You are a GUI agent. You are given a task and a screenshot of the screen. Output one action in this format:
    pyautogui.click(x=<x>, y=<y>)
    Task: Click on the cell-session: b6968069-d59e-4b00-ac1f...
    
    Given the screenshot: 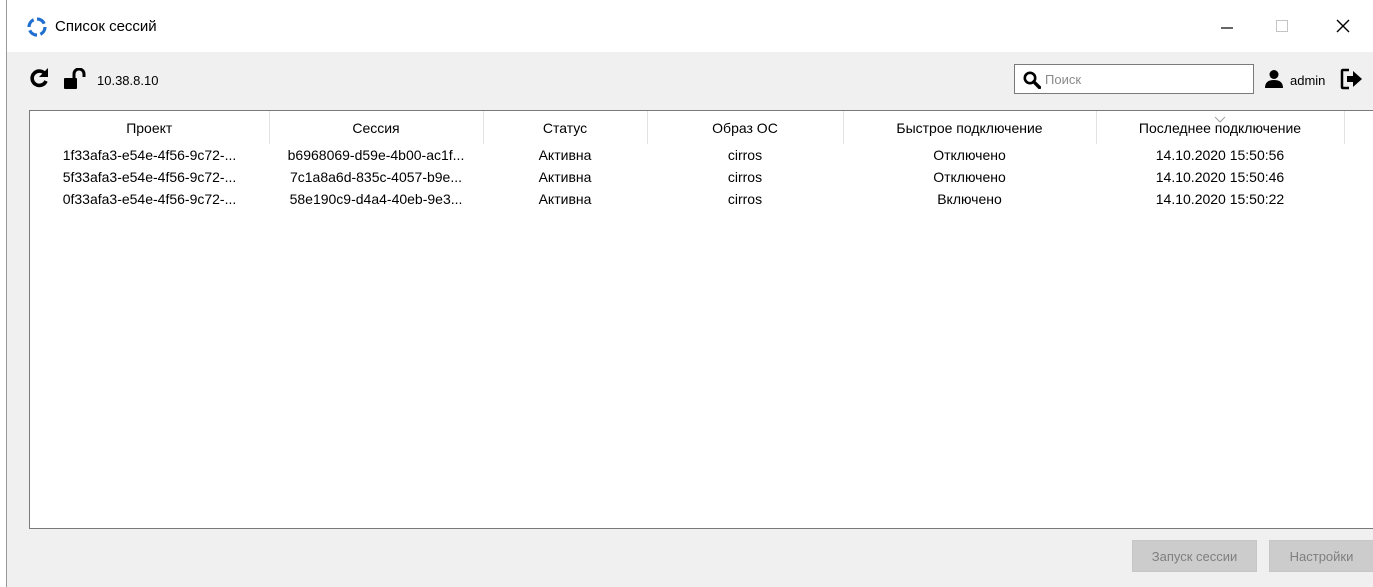 What is the action you would take?
    pyautogui.click(x=376, y=155)
    